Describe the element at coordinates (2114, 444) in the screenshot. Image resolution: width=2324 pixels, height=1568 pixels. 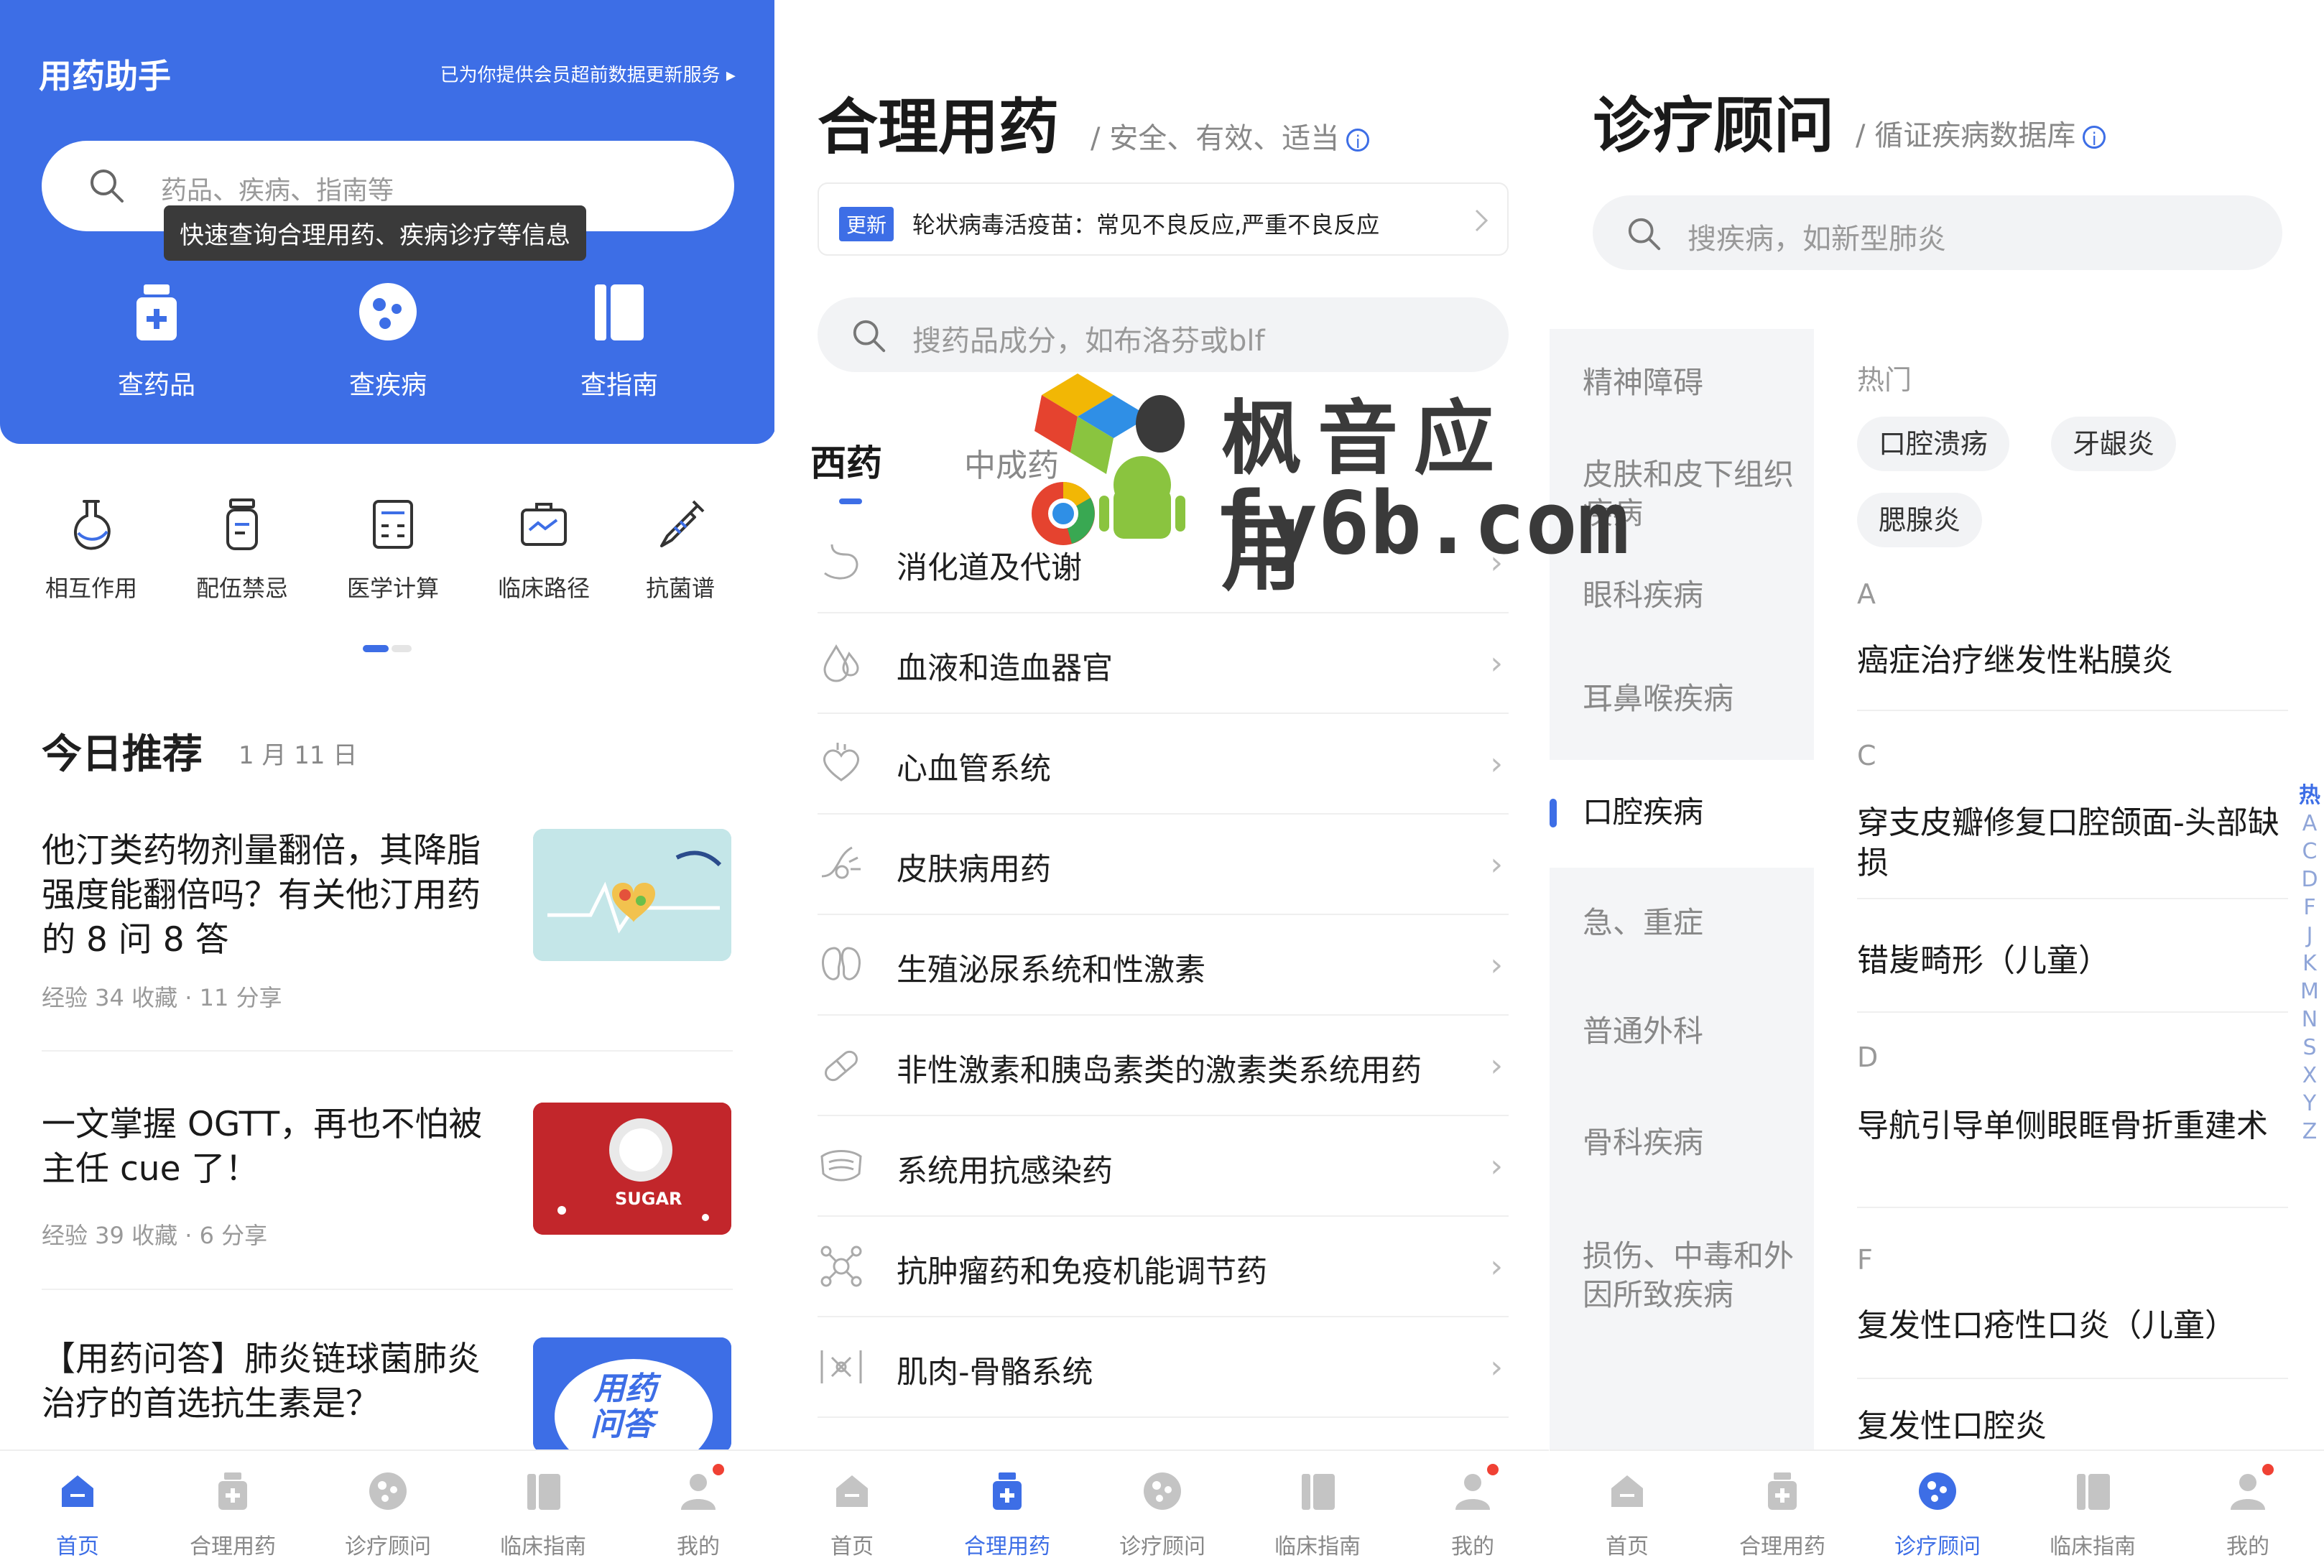
I see `hot-chip: 牙龈炎` at that location.